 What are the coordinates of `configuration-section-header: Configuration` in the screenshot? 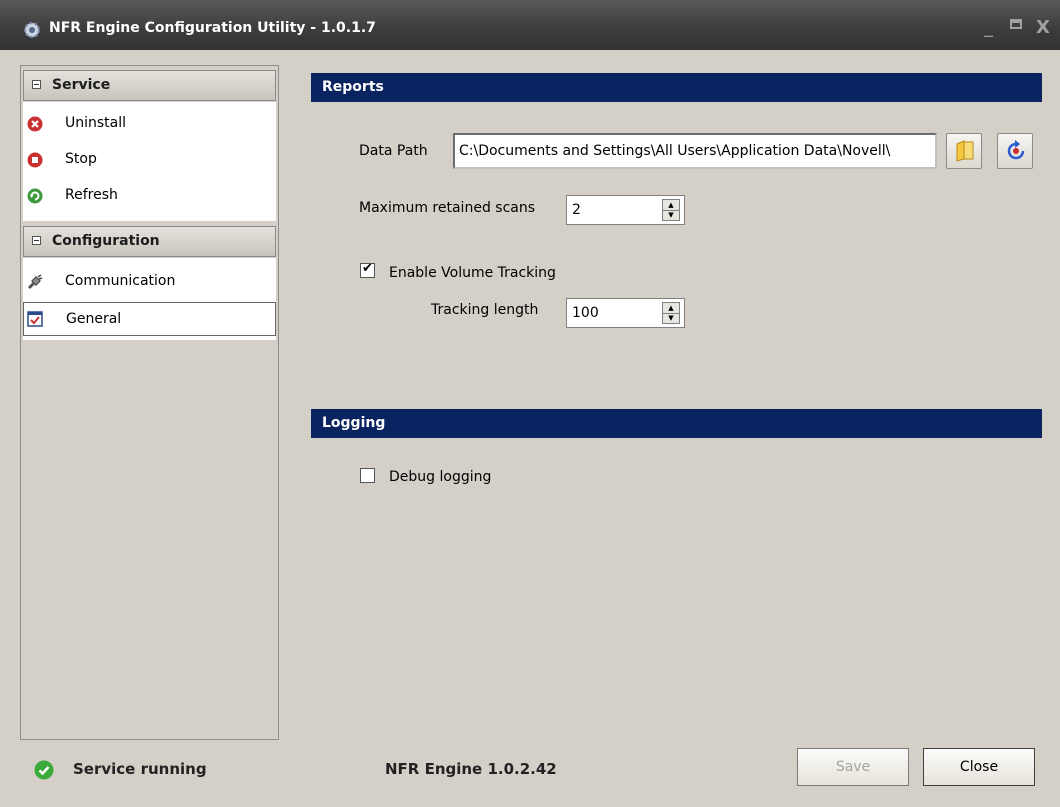 It's located at (149, 241).